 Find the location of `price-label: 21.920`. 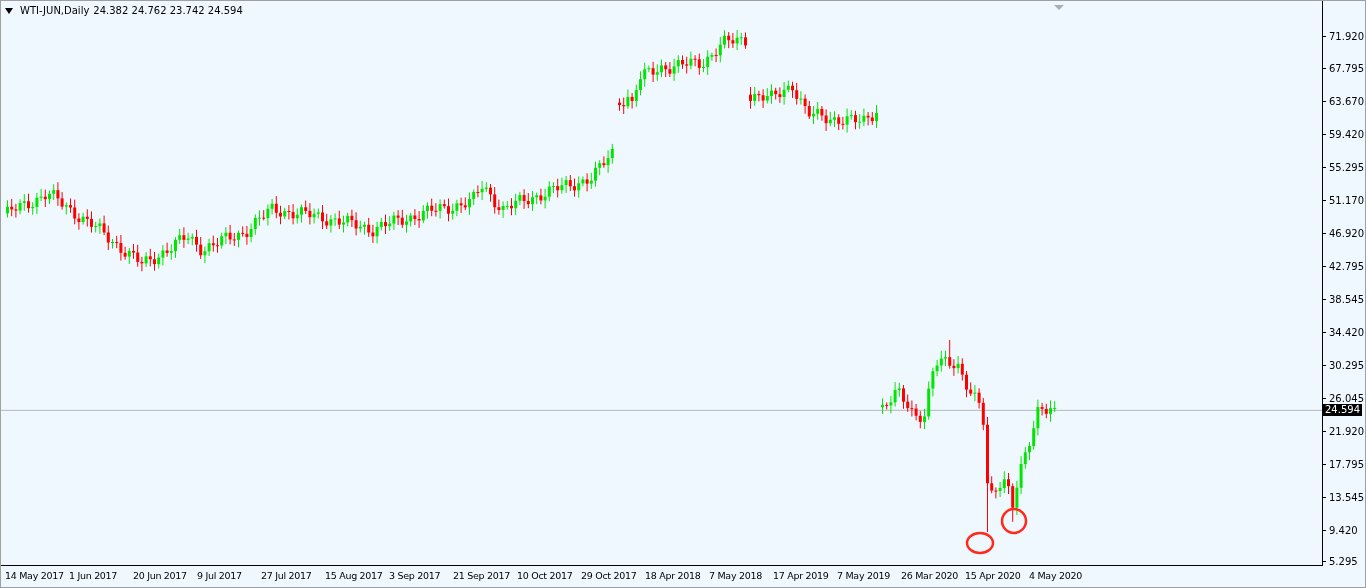

price-label: 21.920 is located at coordinates (1346, 431).